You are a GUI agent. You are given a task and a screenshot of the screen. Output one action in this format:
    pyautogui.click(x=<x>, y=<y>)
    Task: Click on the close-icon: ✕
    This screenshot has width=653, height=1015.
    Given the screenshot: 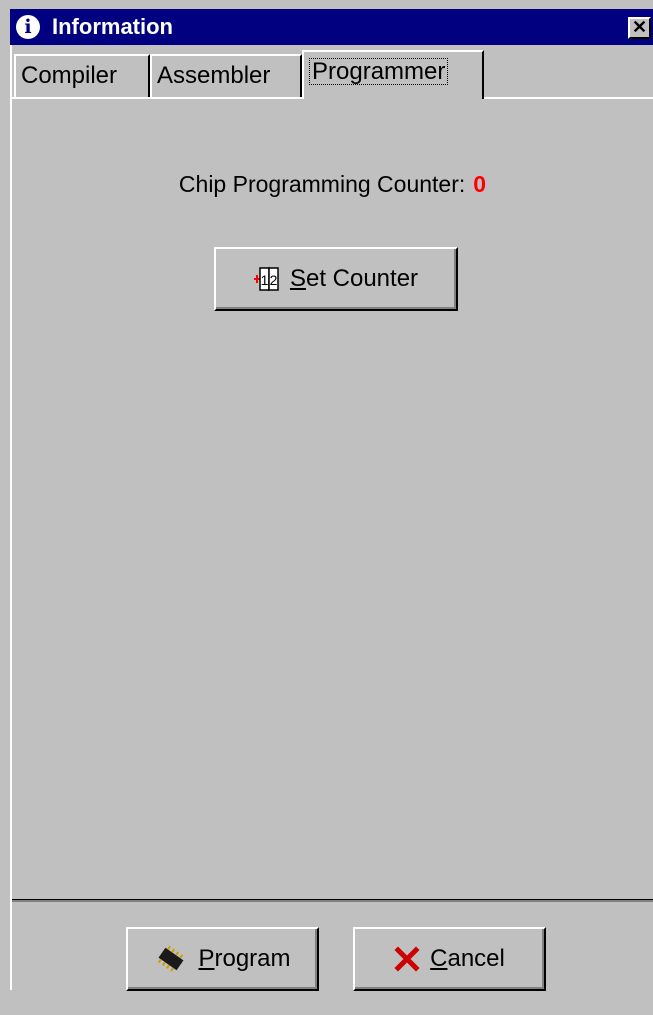 What is the action you would take?
    pyautogui.click(x=639, y=27)
    